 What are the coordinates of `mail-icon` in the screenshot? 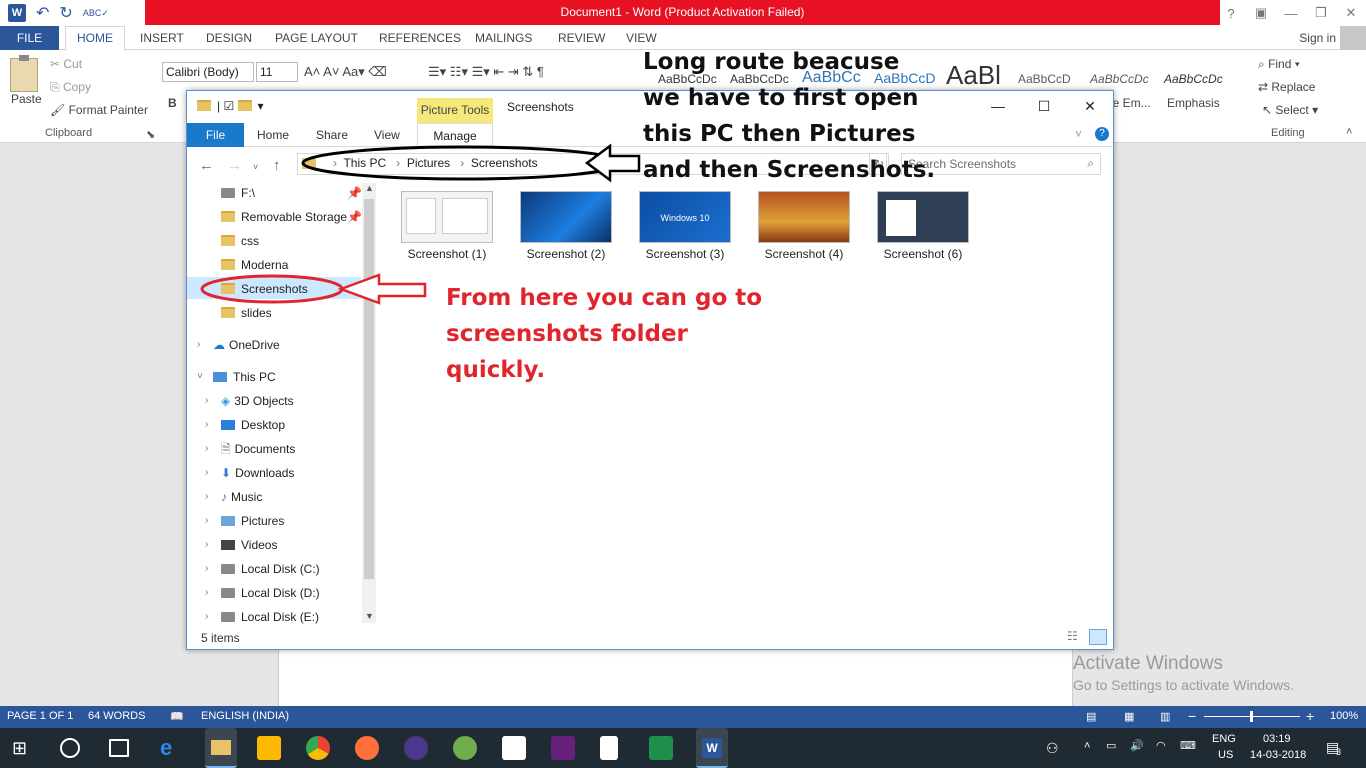 It's located at (514, 748).